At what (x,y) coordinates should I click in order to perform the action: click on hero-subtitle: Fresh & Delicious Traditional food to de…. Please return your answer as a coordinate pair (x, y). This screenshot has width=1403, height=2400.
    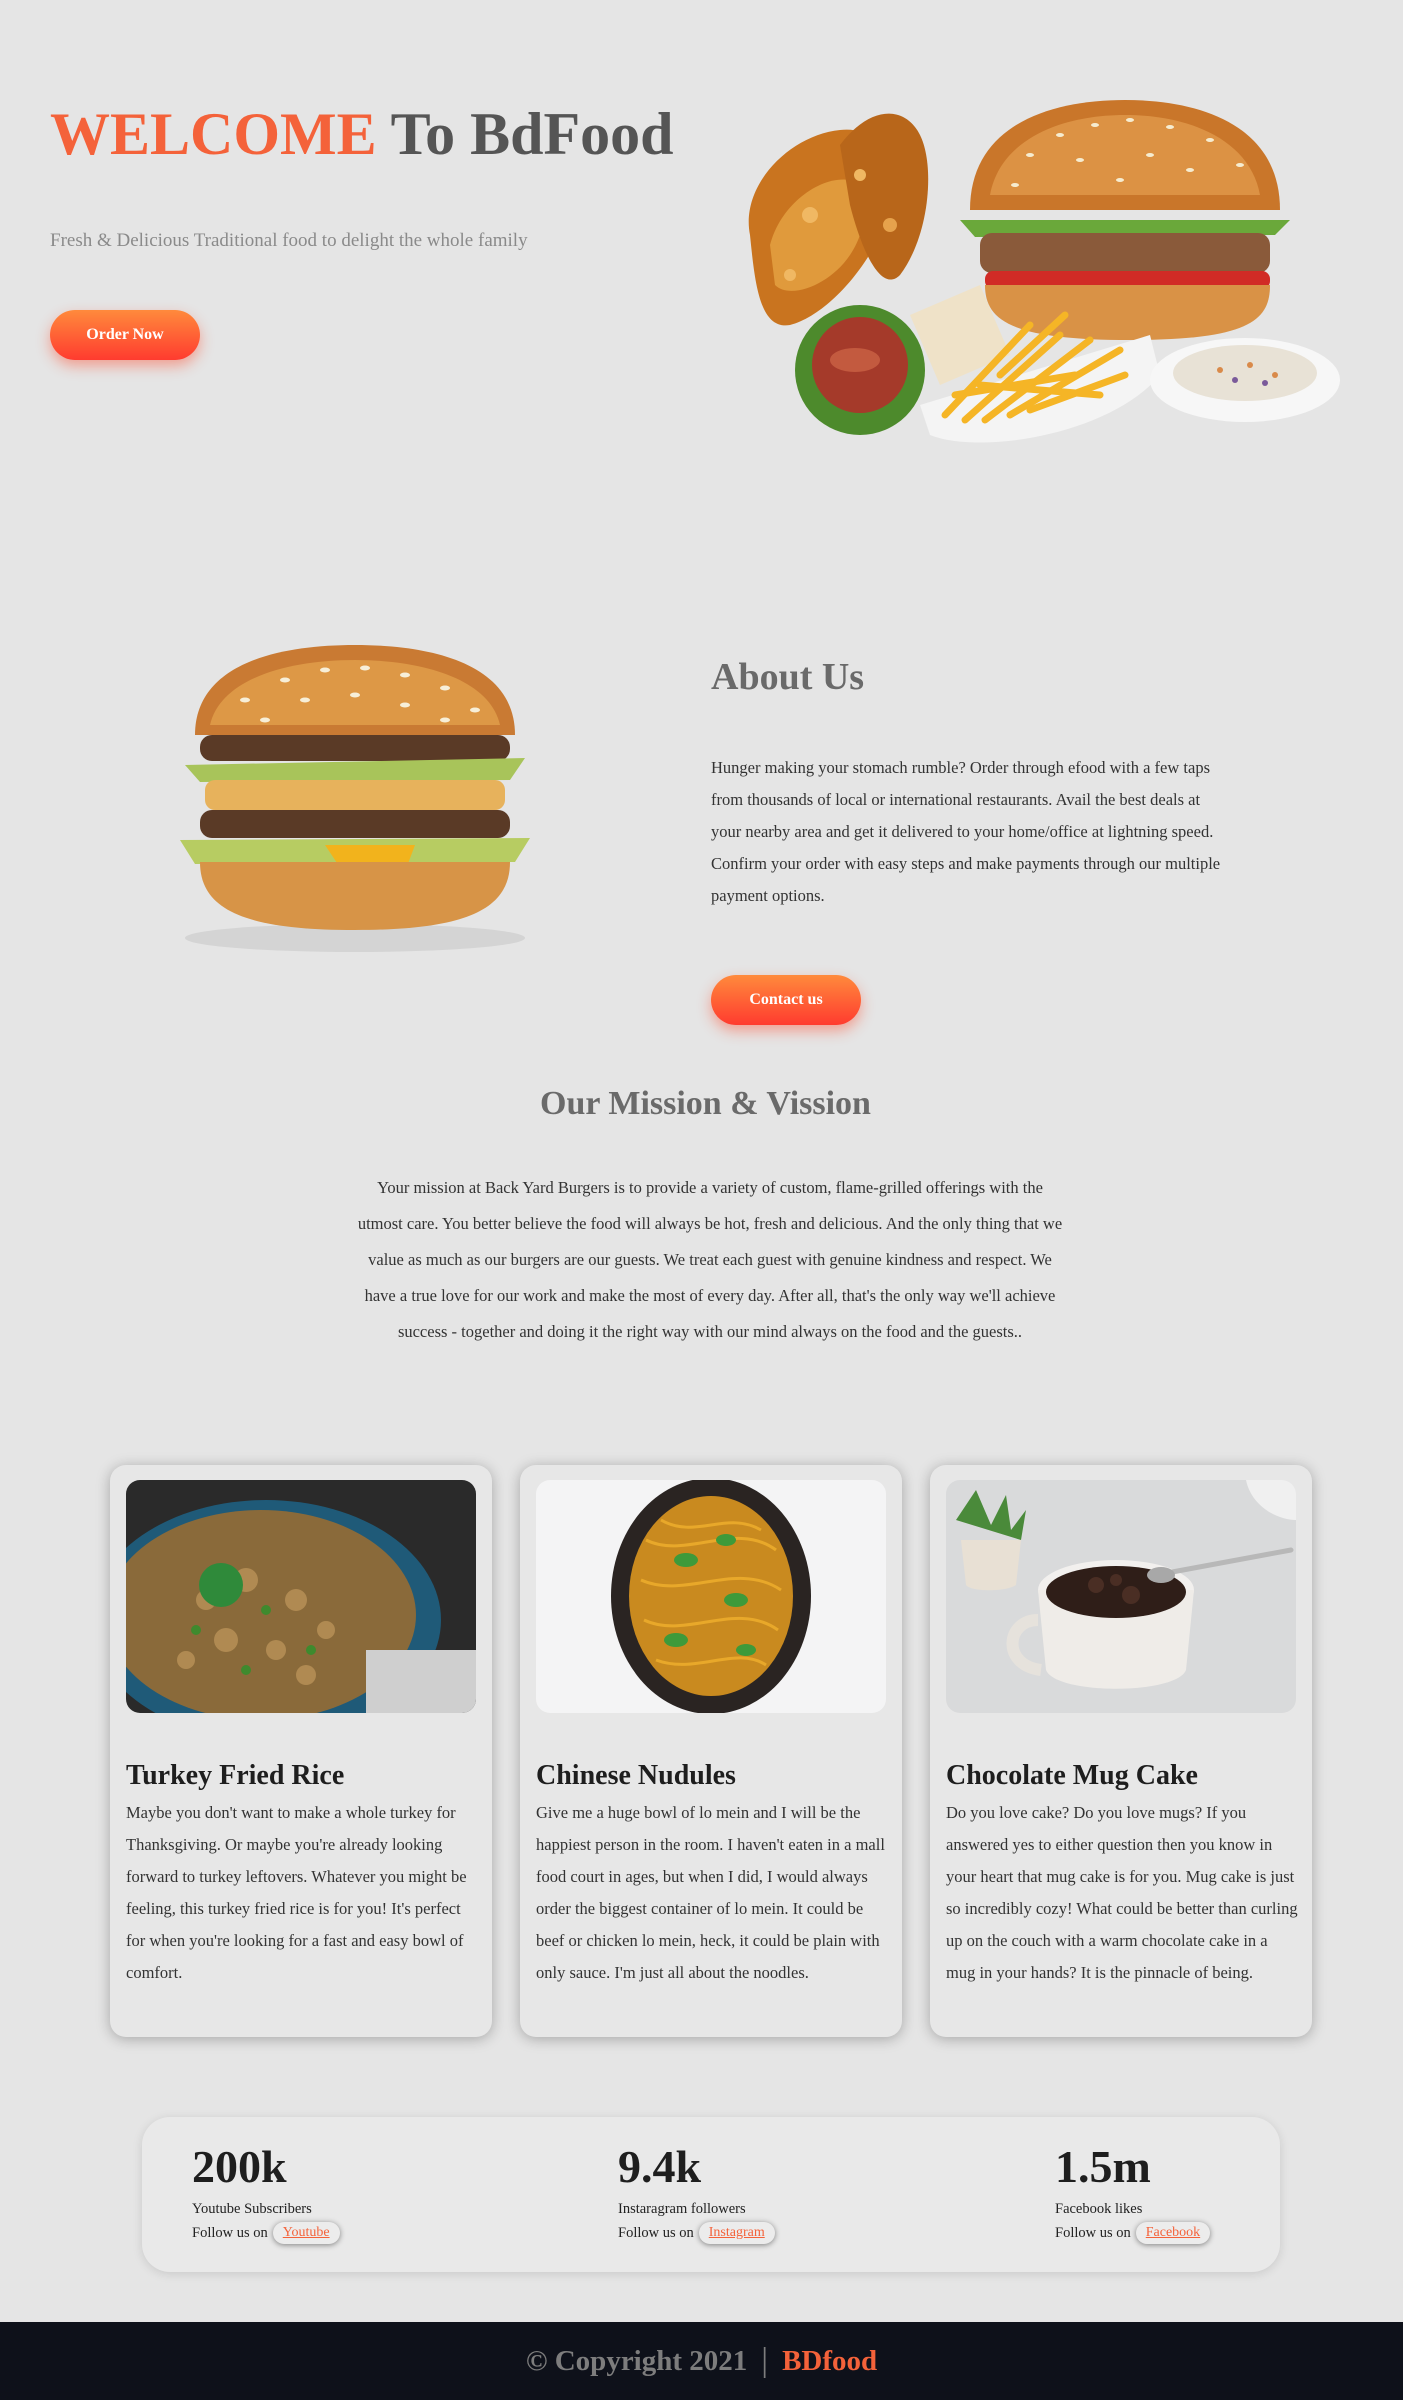
    Looking at the image, I should click on (289, 240).